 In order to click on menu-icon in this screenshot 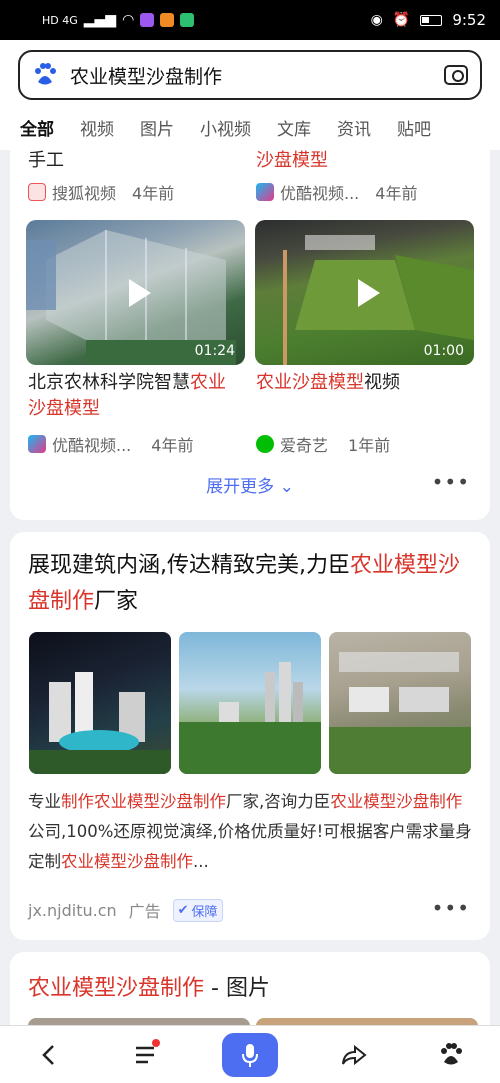, I will do `click(145, 1054)`.